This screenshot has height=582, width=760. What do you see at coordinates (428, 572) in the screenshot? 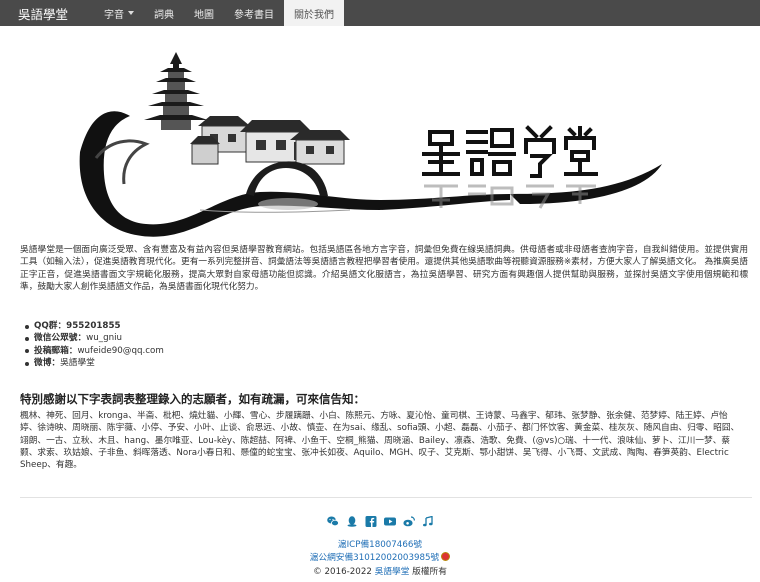
I see `copyright-suffix: 版權所有` at bounding box center [428, 572].